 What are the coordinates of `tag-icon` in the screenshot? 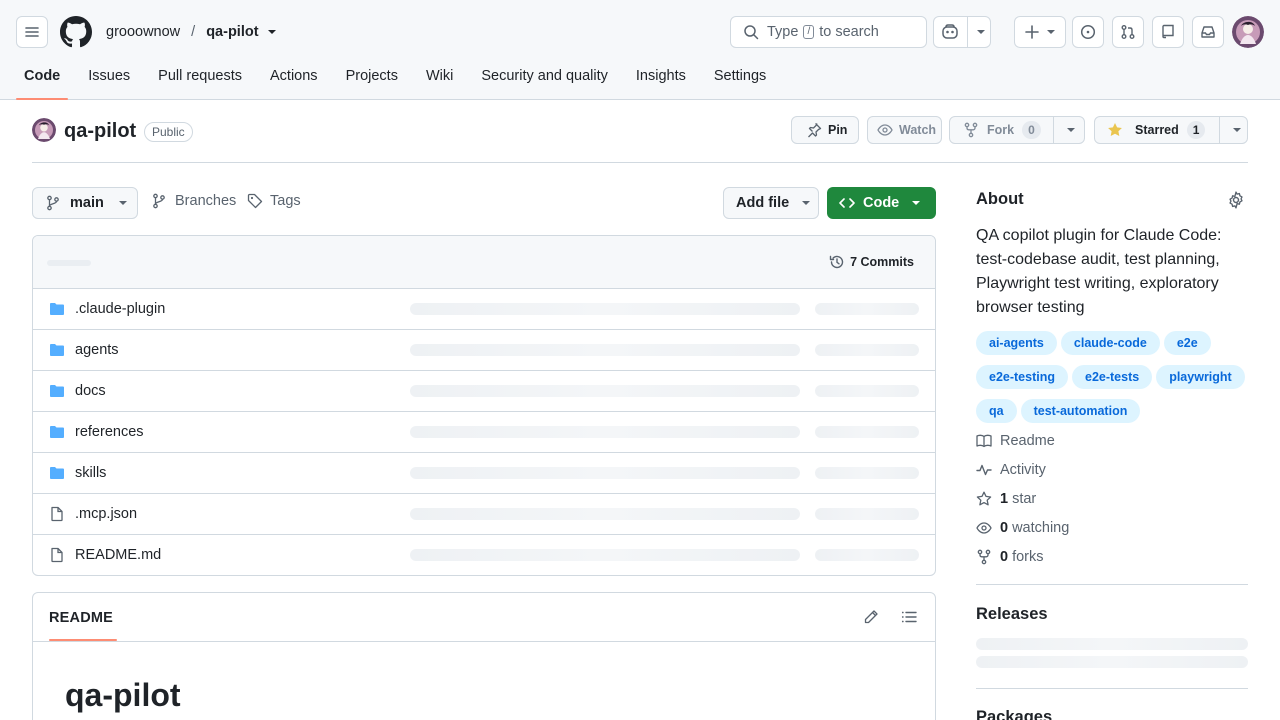 It's located at (255, 201).